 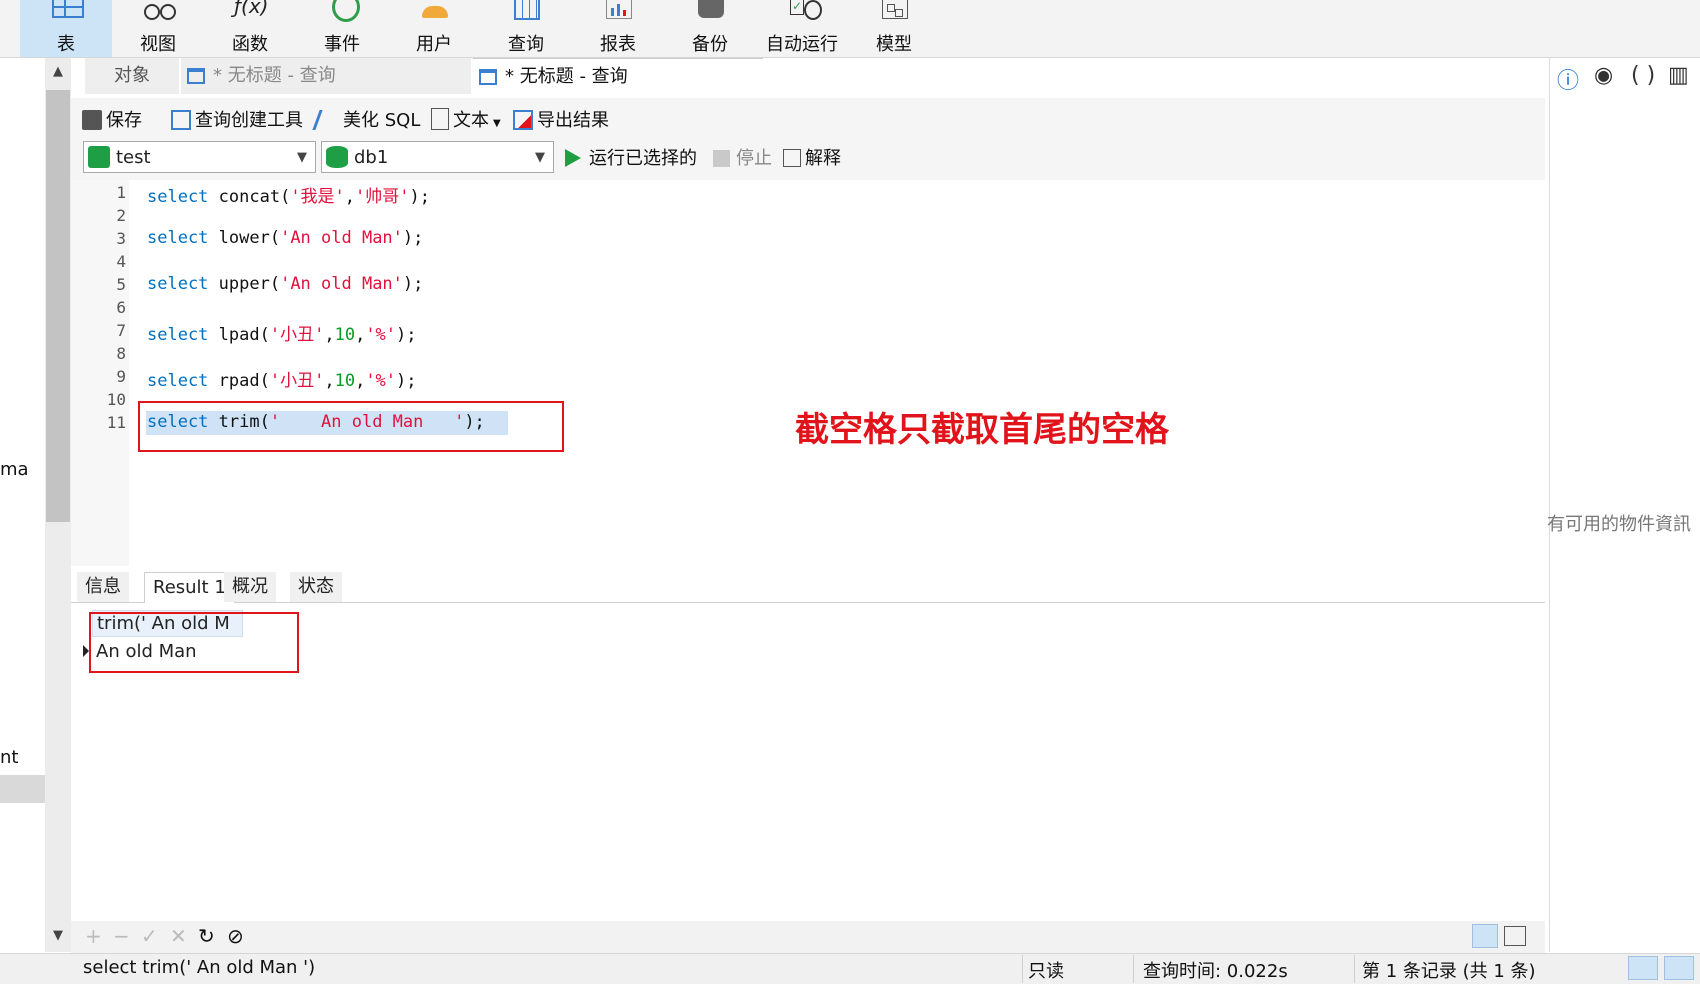 I want to click on beautify-sql-button: 美化 SQL, so click(x=366, y=119).